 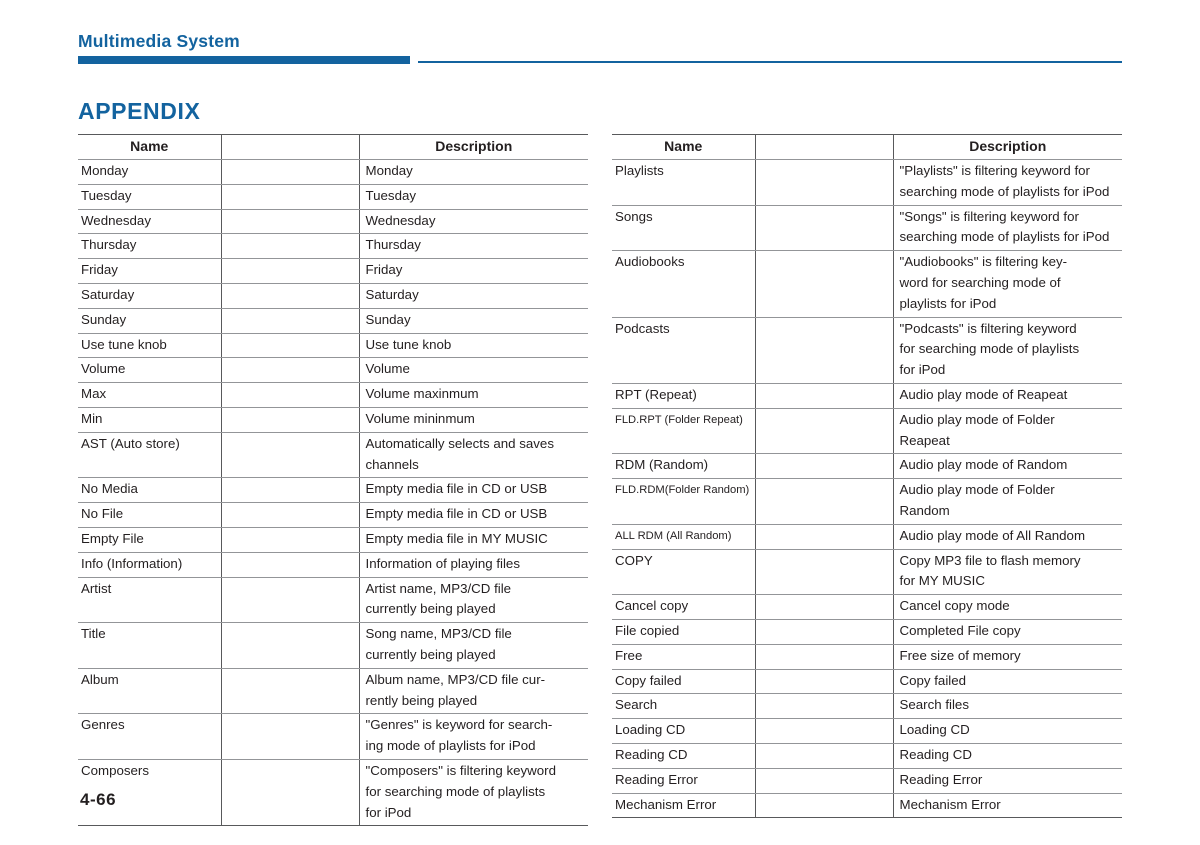 What do you see at coordinates (683, 806) in the screenshot?
I see `cell-name: Mechanism Error` at bounding box center [683, 806].